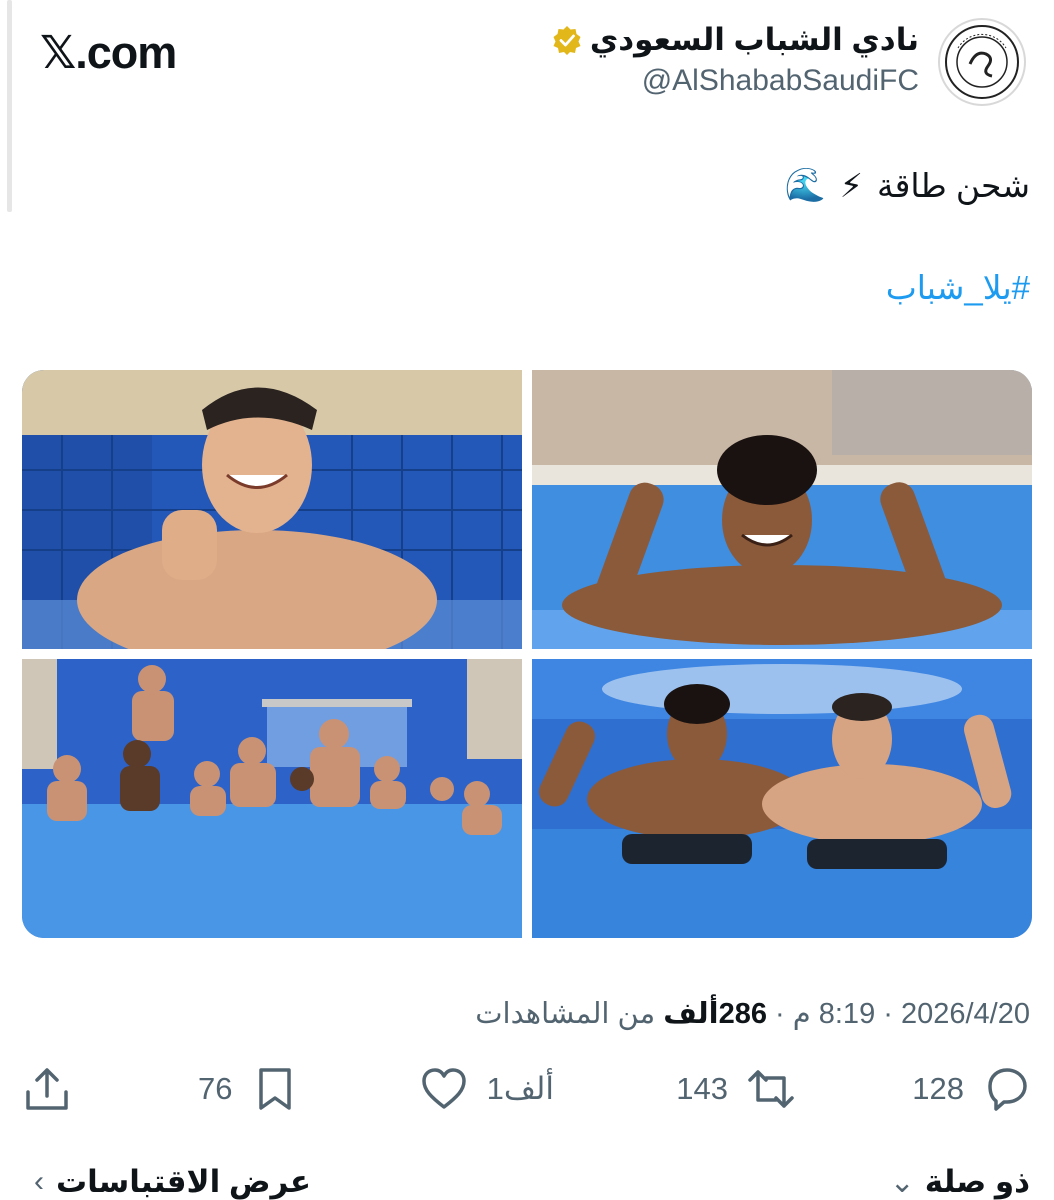 The image size is (1054, 1200). I want to click on tweet-meta-line: 2026/4/20 · 8:19 م · 286ألف من المشاهدات, so click(752, 1013).